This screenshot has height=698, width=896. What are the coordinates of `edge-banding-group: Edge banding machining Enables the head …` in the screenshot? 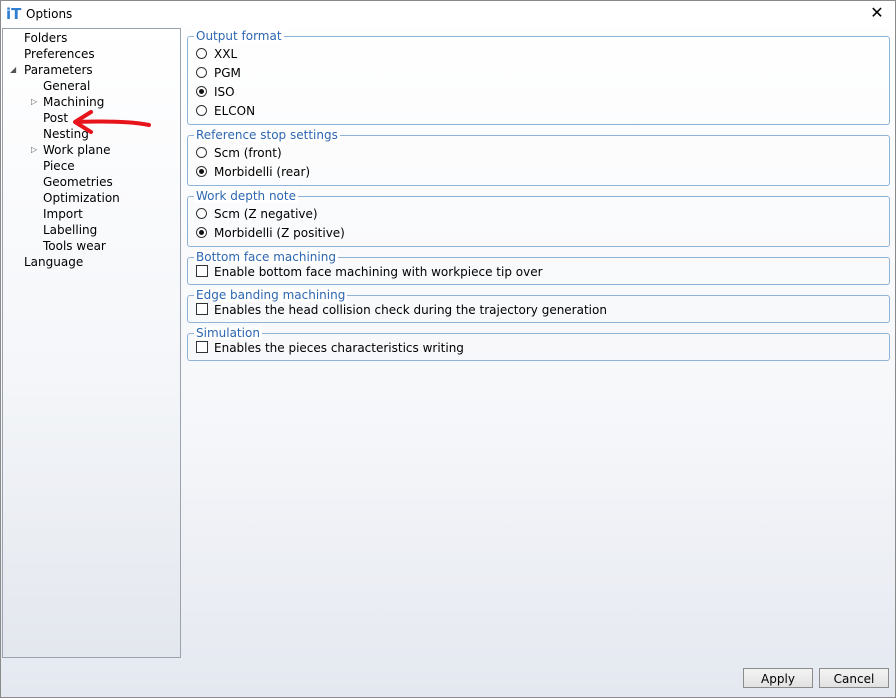 It's located at (538, 305).